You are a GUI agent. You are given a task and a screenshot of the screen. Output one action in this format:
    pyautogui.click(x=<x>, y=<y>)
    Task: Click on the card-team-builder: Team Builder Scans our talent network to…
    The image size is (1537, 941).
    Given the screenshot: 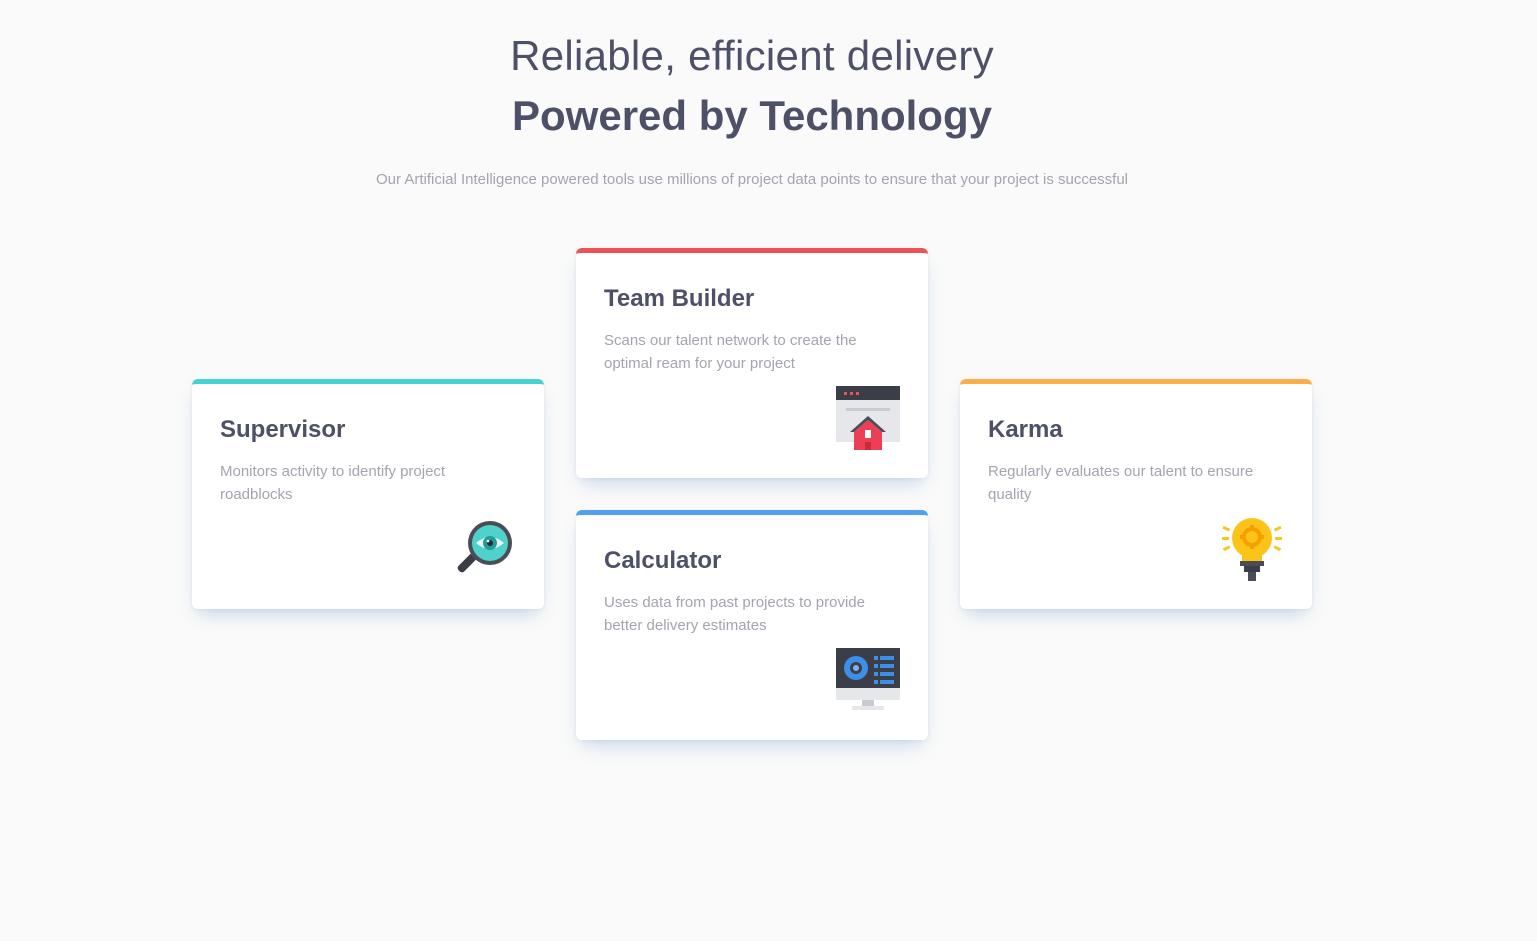 What is the action you would take?
    pyautogui.click(x=752, y=363)
    